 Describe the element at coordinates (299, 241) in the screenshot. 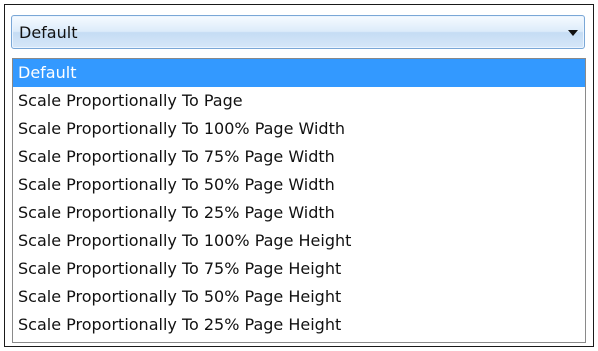

I see `dropdown-option-100-page-height: Scale Proportionally To 100% Page Height` at that location.